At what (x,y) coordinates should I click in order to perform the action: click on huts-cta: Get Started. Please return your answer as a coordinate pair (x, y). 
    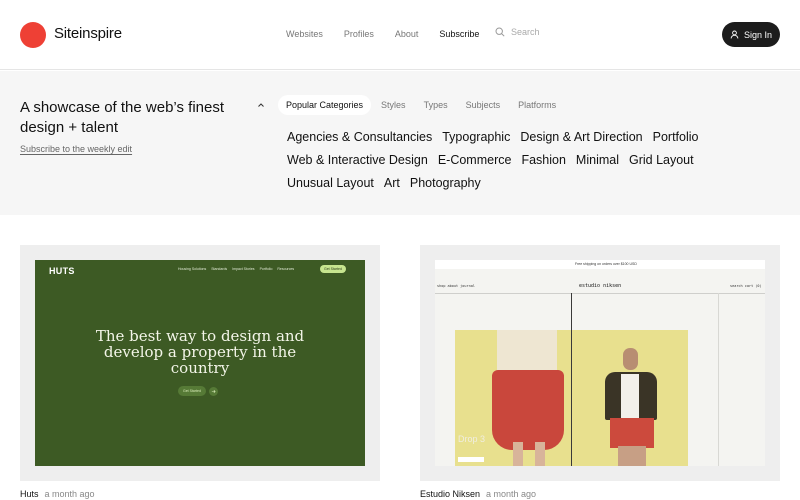
    Looking at the image, I should click on (333, 269).